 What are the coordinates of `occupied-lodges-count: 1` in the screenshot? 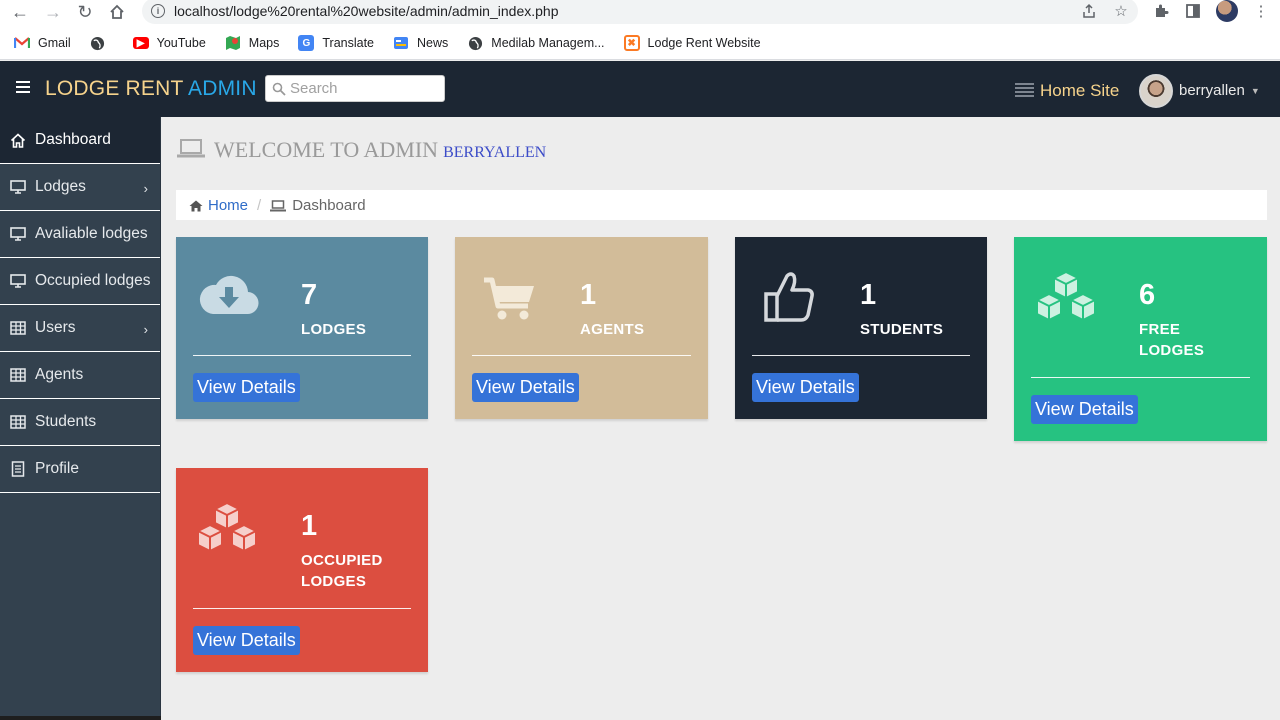 It's located at (309, 526).